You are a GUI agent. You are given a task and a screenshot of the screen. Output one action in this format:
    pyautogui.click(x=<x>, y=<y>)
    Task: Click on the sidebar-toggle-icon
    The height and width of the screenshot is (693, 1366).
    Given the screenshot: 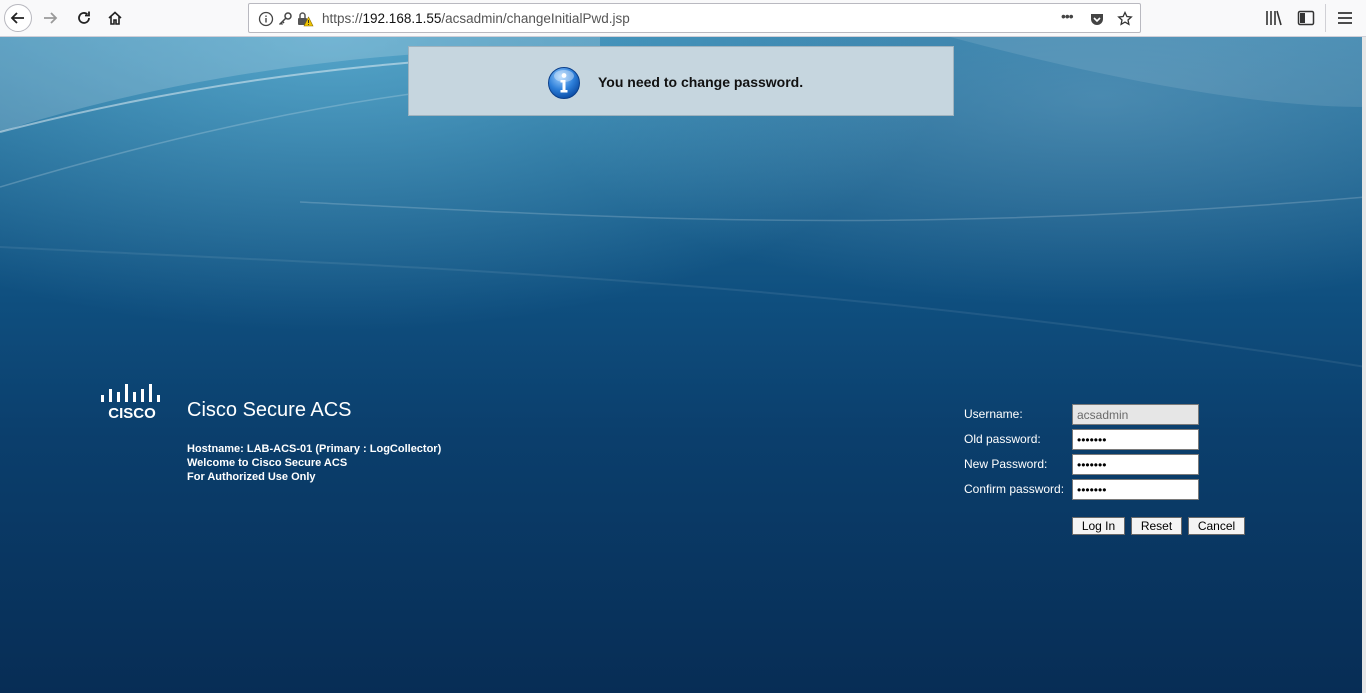 What is the action you would take?
    pyautogui.click(x=1306, y=18)
    